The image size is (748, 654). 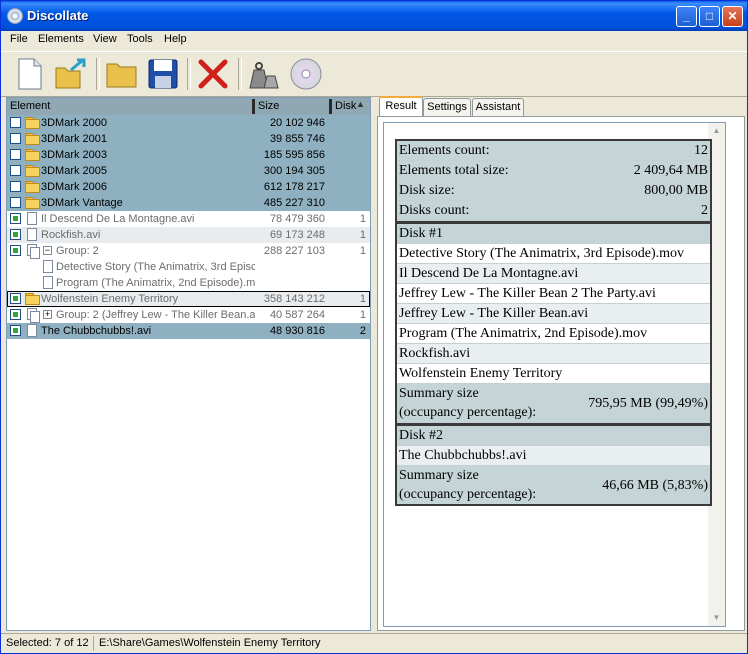 I want to click on report-label: Disk size:, so click(x=427, y=190).